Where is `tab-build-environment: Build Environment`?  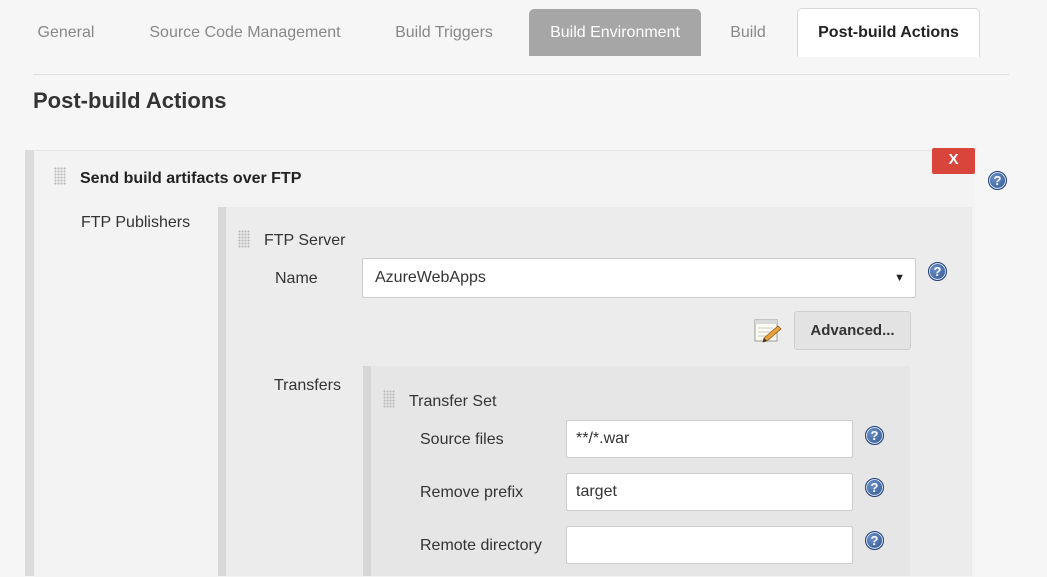 tab-build-environment: Build Environment is located at coordinates (615, 32).